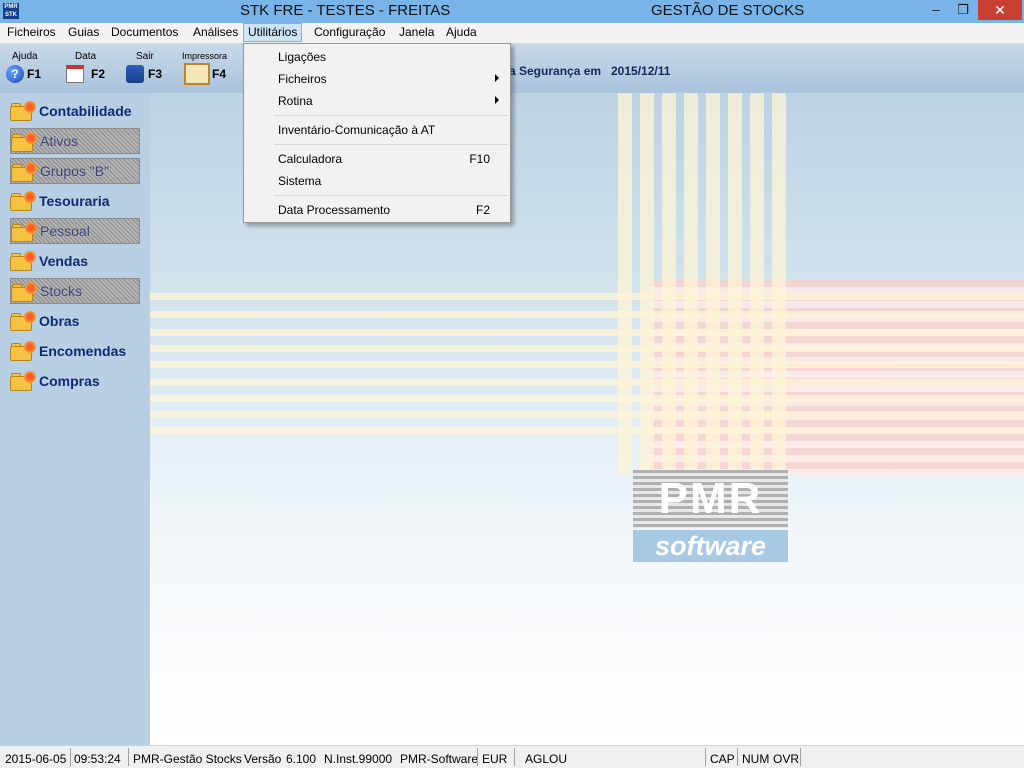  I want to click on sidebar-item-vendas: Vendas, so click(76, 261).